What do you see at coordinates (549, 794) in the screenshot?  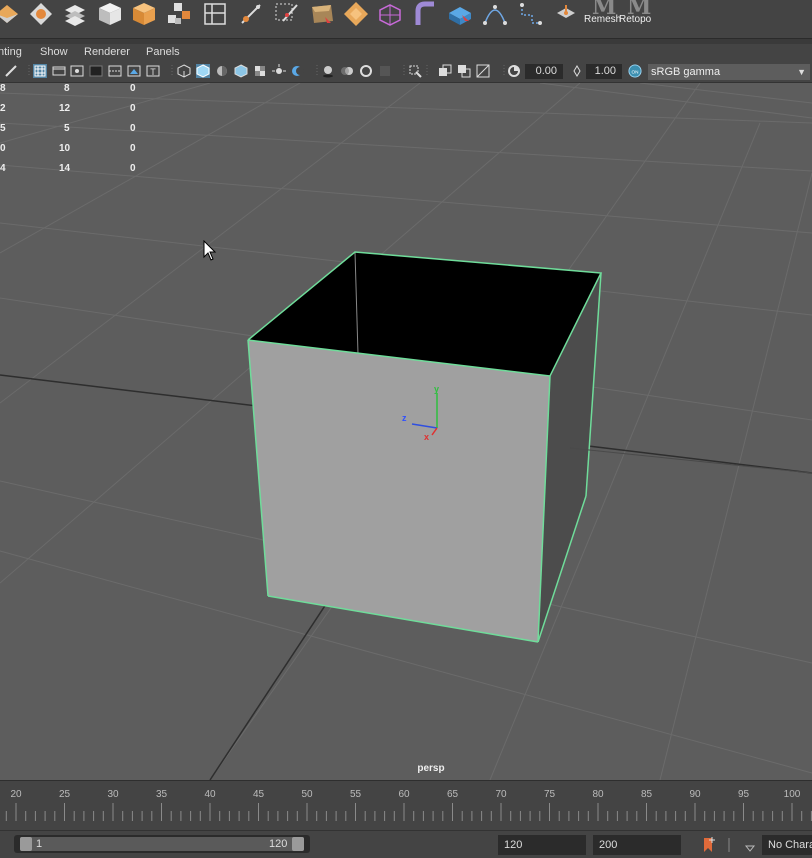 I see `frame-tick-label: 75` at bounding box center [549, 794].